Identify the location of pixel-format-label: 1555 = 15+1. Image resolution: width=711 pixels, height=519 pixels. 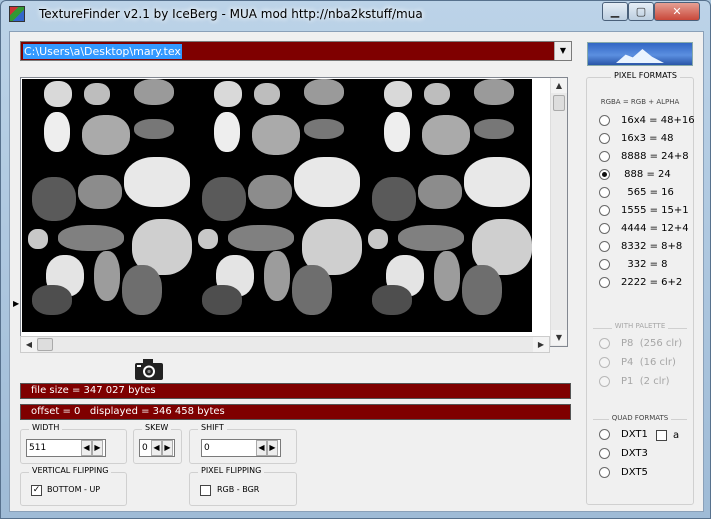
(655, 210).